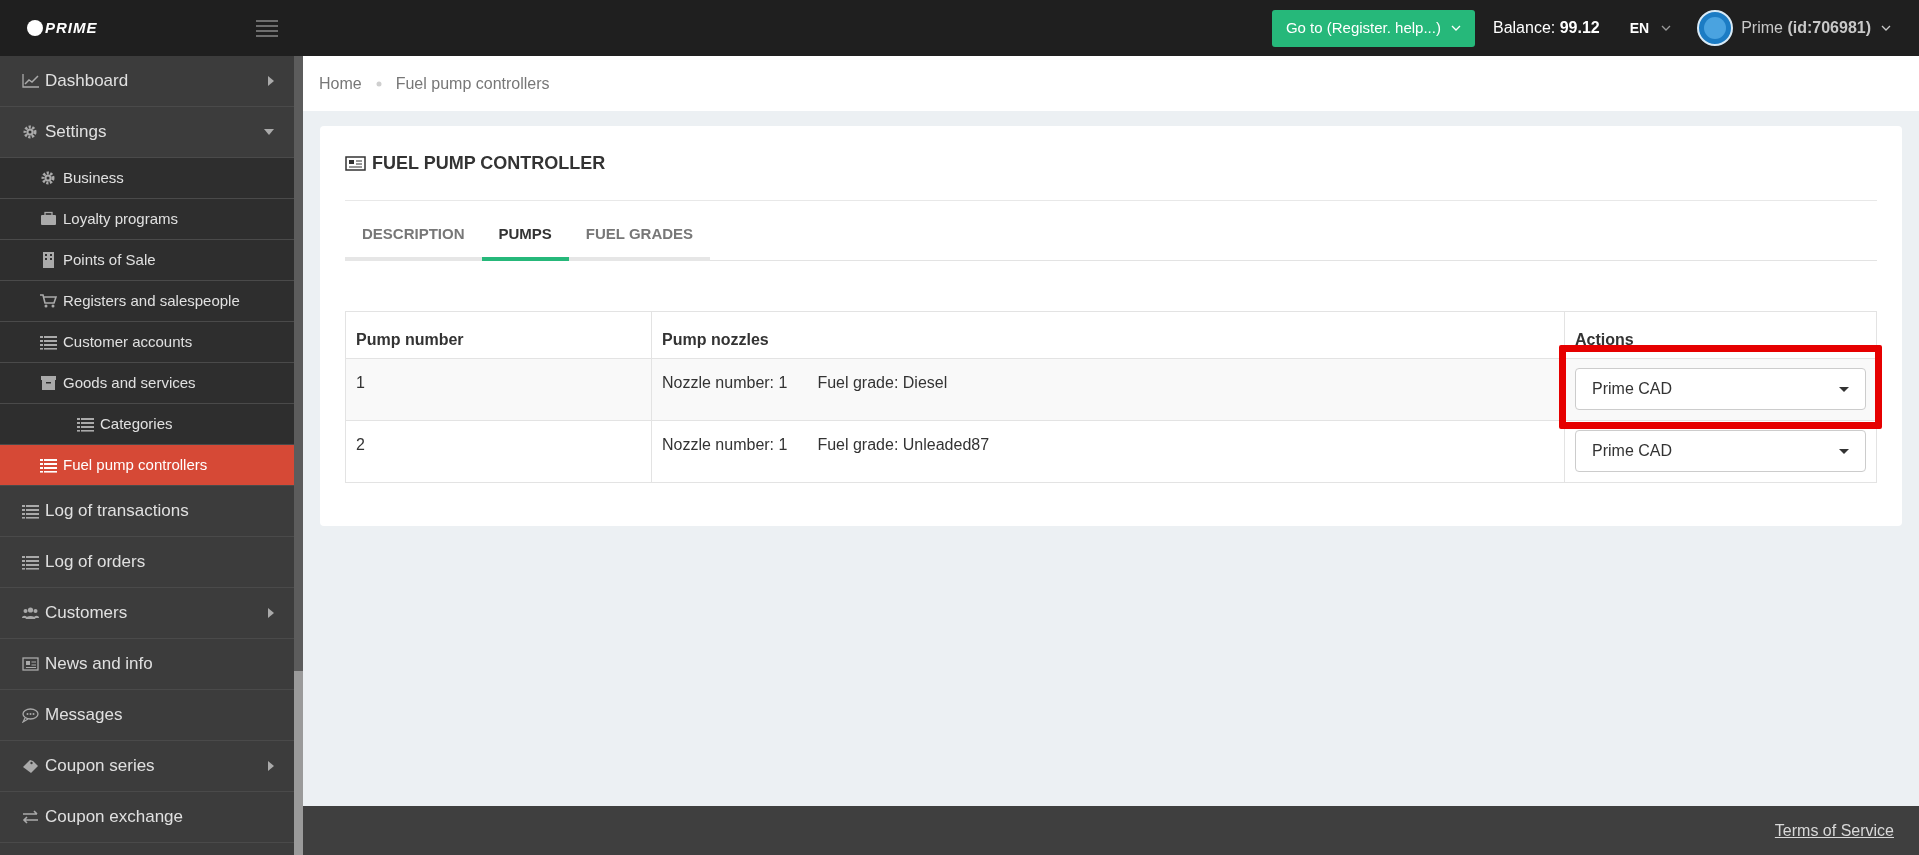  Describe the element at coordinates (147, 342) in the screenshot. I see `sidebar-item: Customer accounts` at that location.